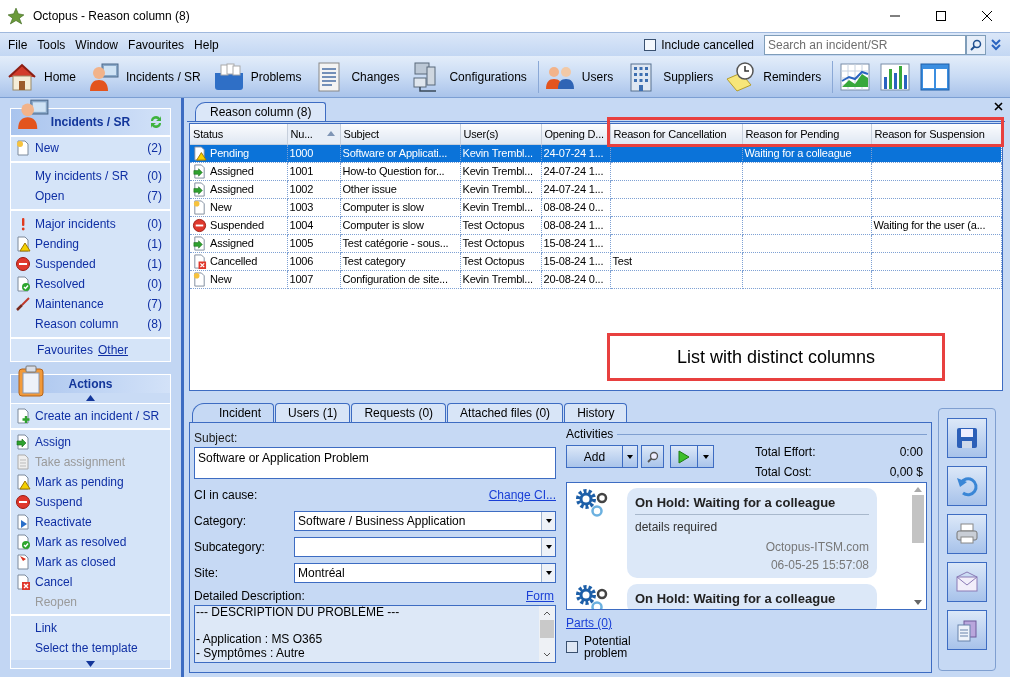  I want to click on undo-button, so click(967, 486).